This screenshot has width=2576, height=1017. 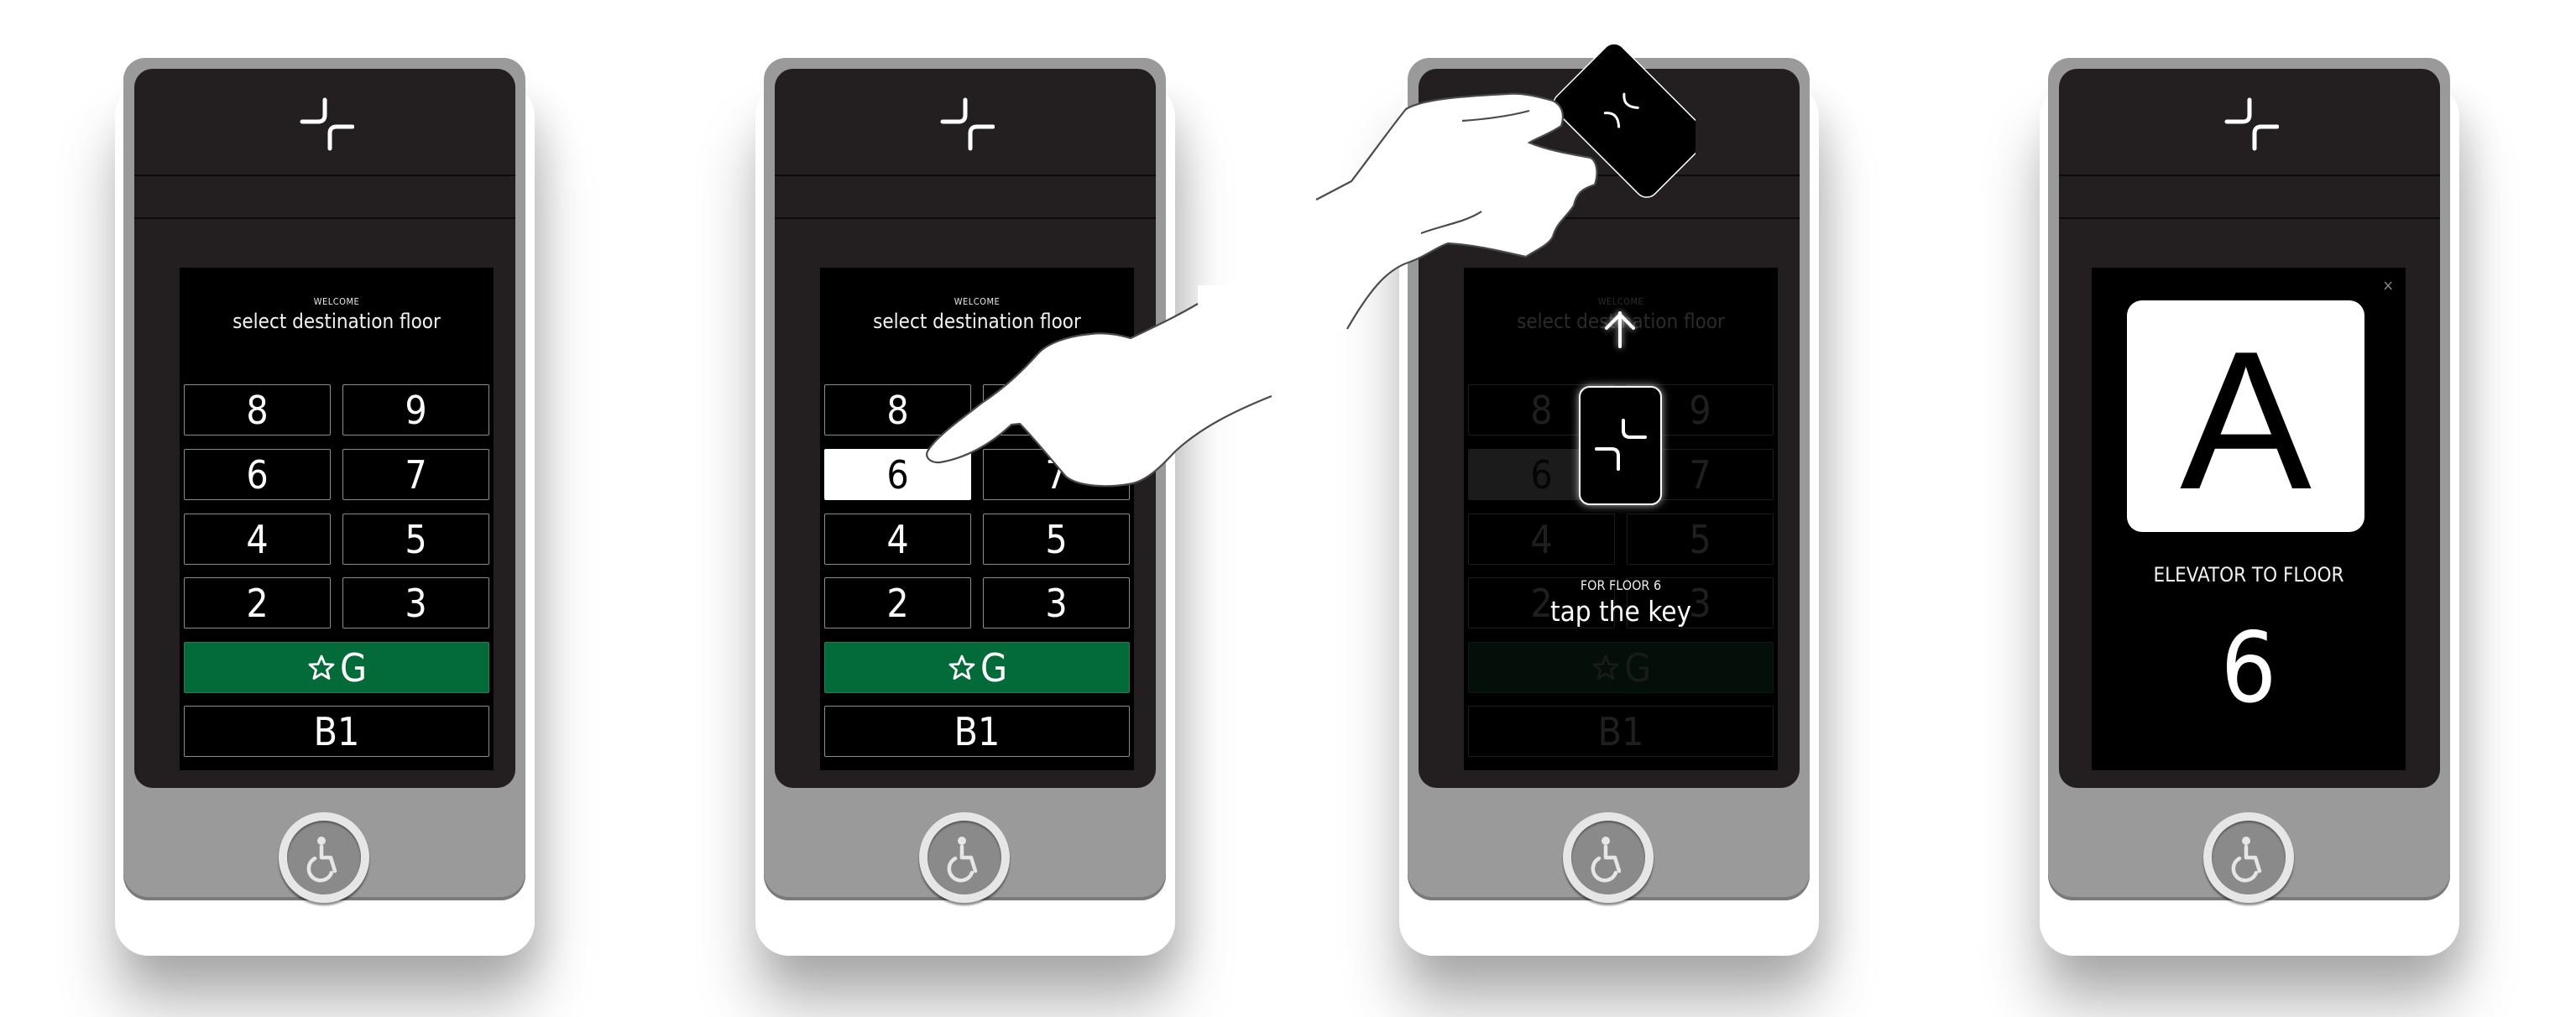 I want to click on panel-frame: × A ELEVATOR TO FLOOR 6, so click(x=2249, y=480).